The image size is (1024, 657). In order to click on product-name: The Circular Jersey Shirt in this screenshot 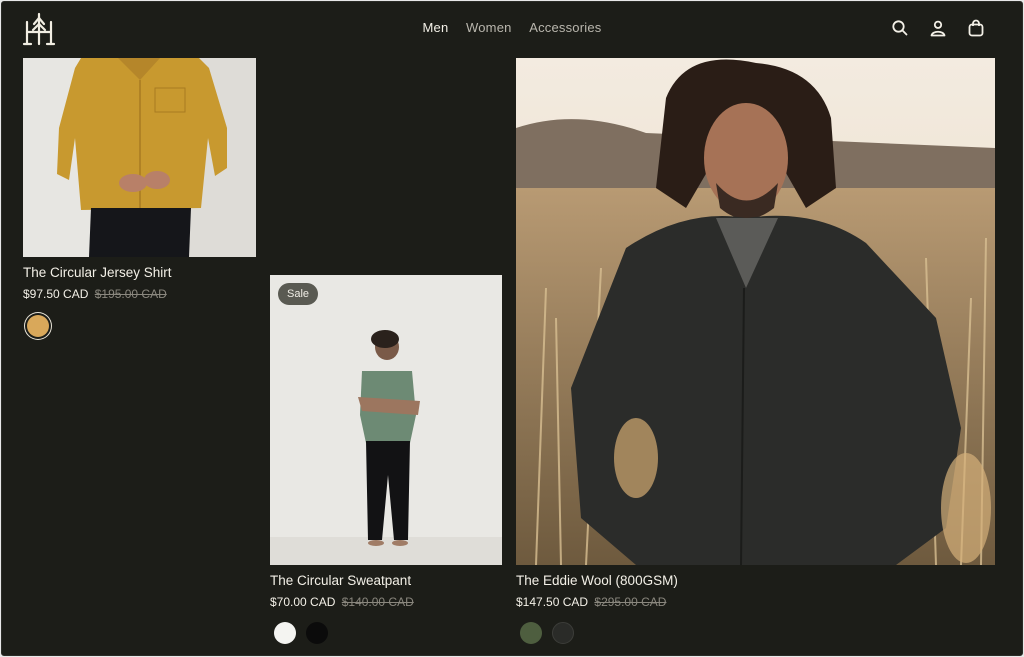, I will do `click(97, 272)`.